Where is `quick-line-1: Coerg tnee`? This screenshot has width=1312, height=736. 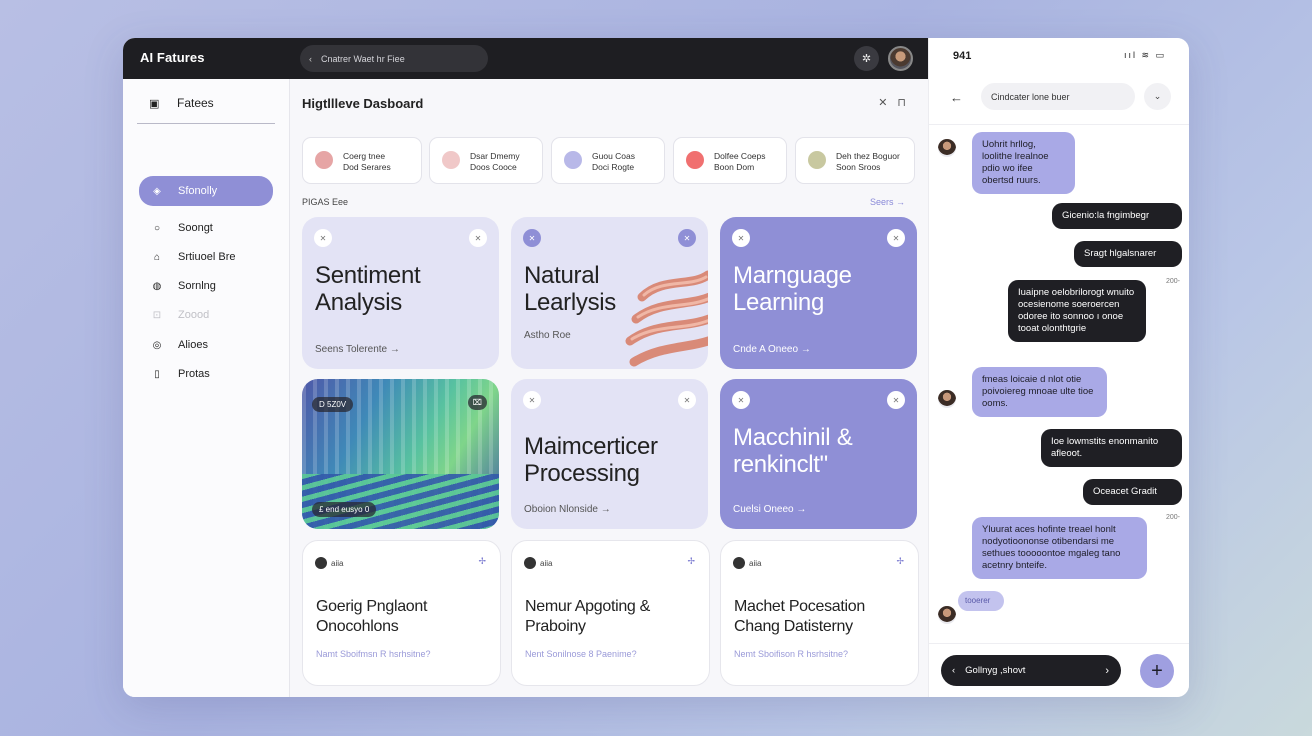
quick-line-1: Coerg tnee is located at coordinates (364, 156).